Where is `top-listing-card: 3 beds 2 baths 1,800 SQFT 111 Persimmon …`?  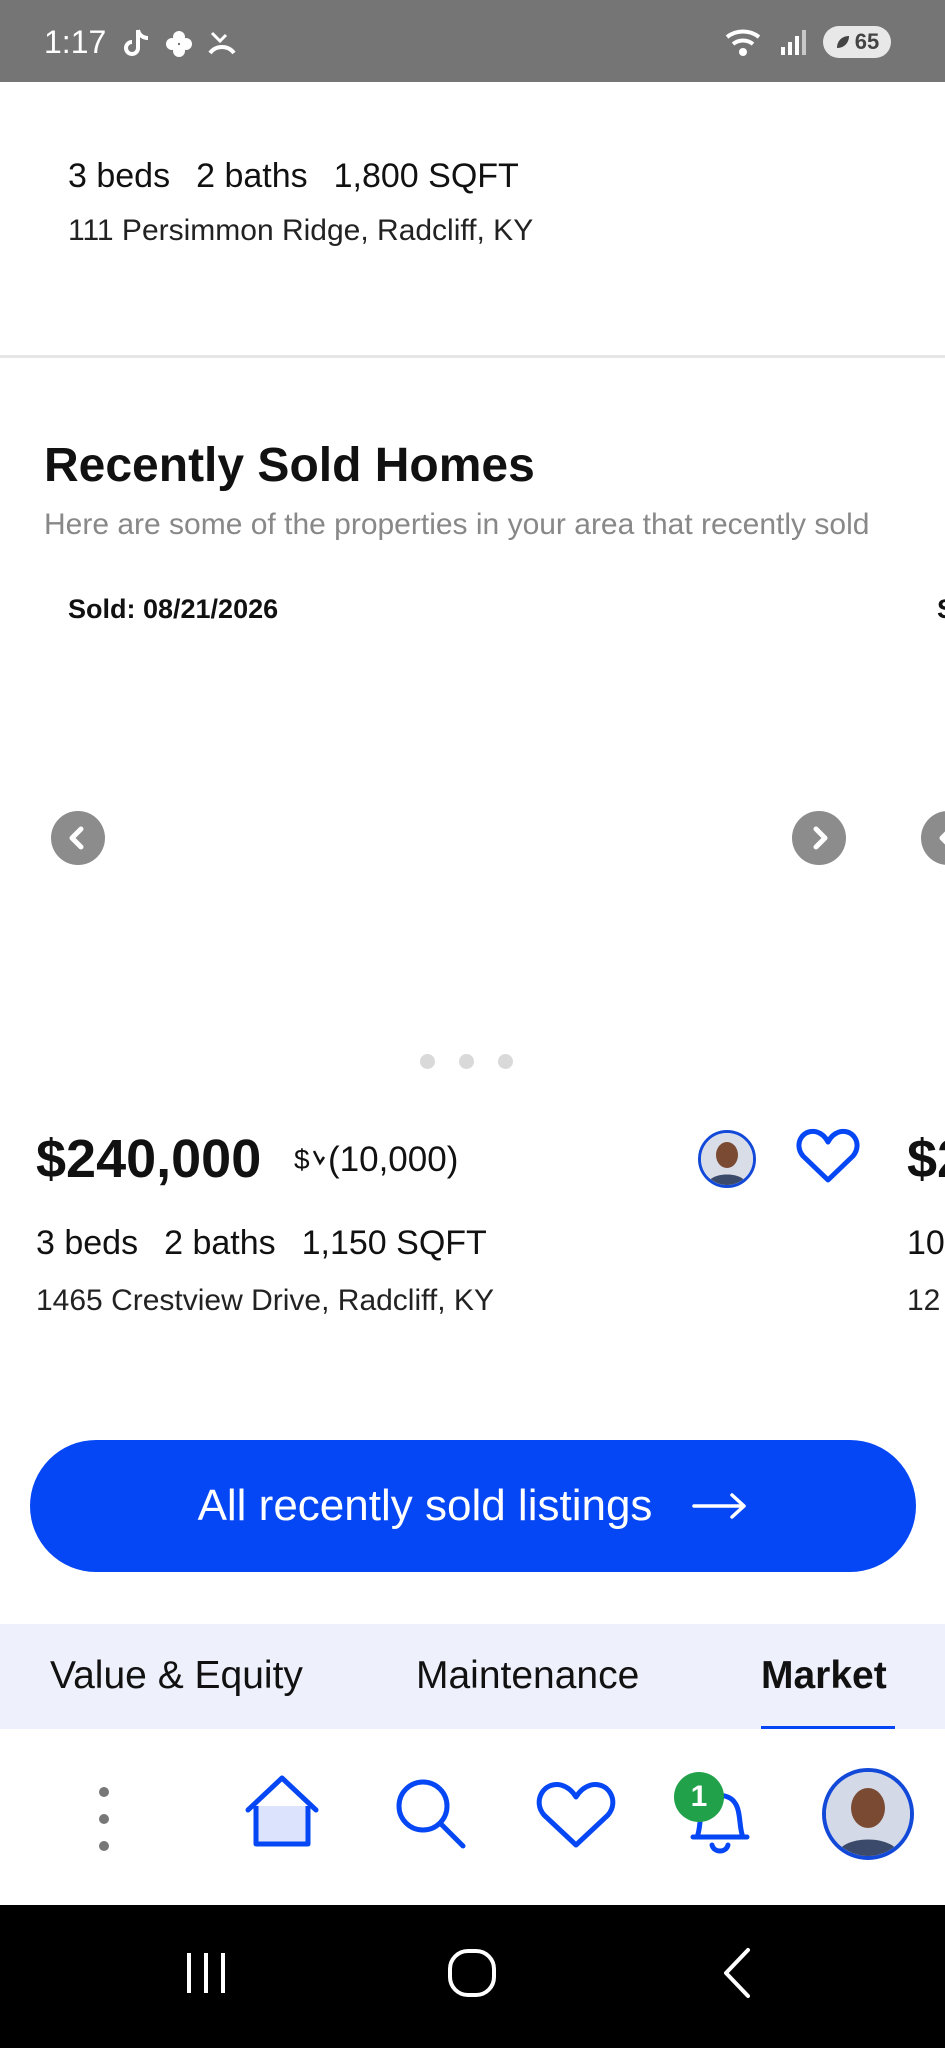
top-listing-card: 3 beds 2 baths 1,800 SQFT 111 Persimmon … is located at coordinates (472, 220).